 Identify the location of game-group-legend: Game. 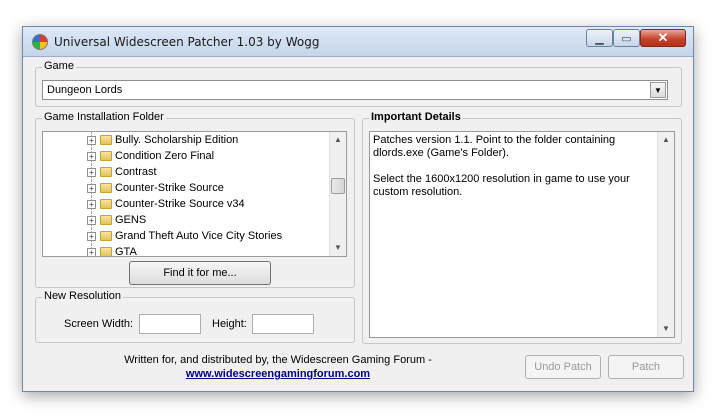
(59, 66).